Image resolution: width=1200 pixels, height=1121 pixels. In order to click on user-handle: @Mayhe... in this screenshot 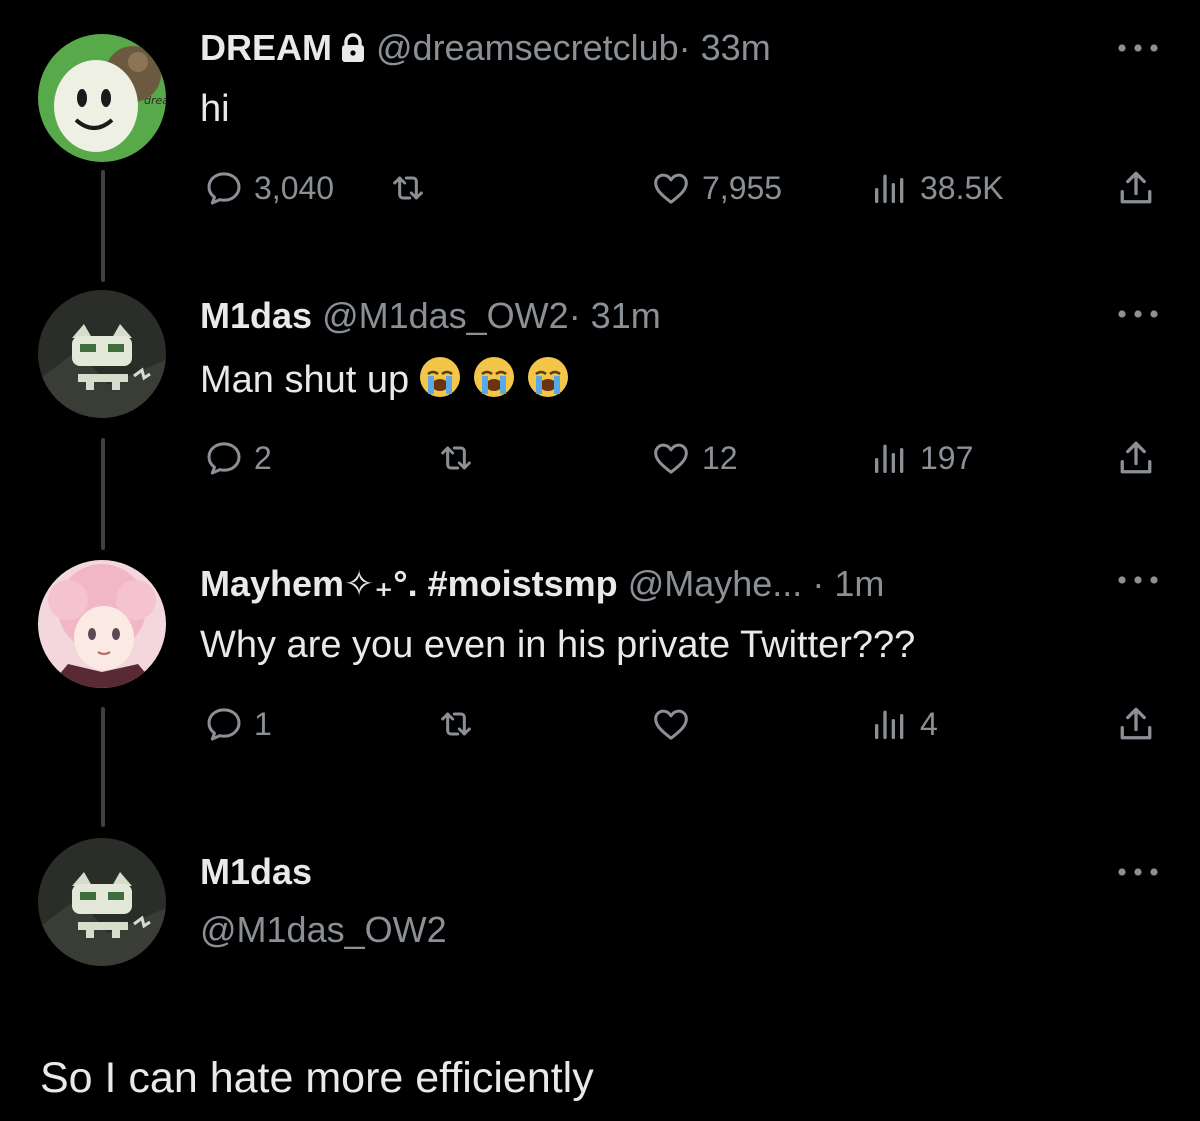, I will do `click(715, 583)`.